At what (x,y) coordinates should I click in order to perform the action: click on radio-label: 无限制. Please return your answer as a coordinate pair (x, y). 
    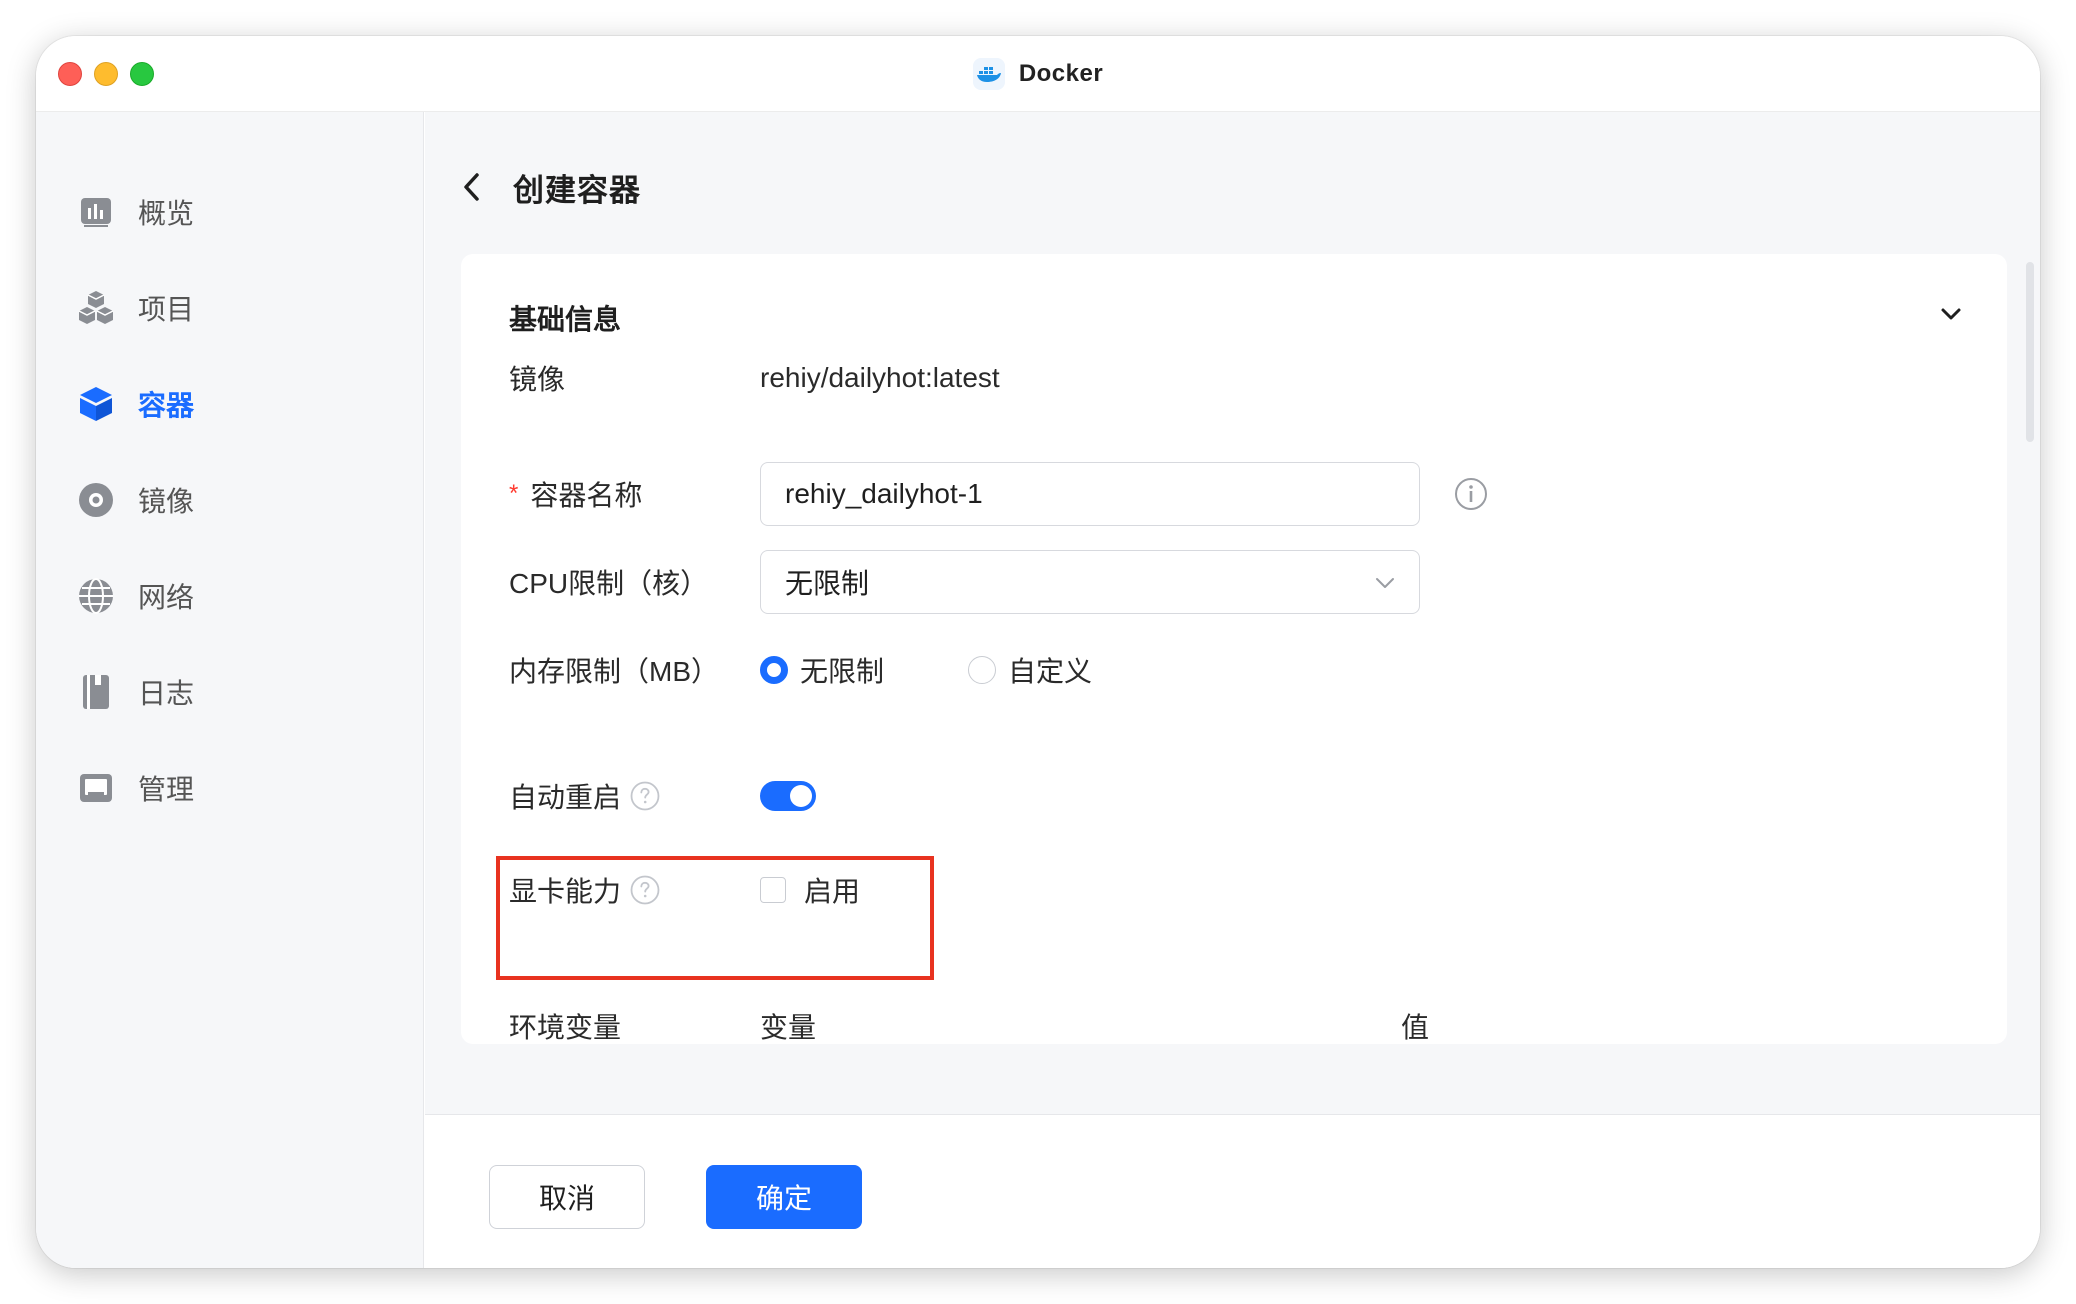
    Looking at the image, I should click on (842, 671).